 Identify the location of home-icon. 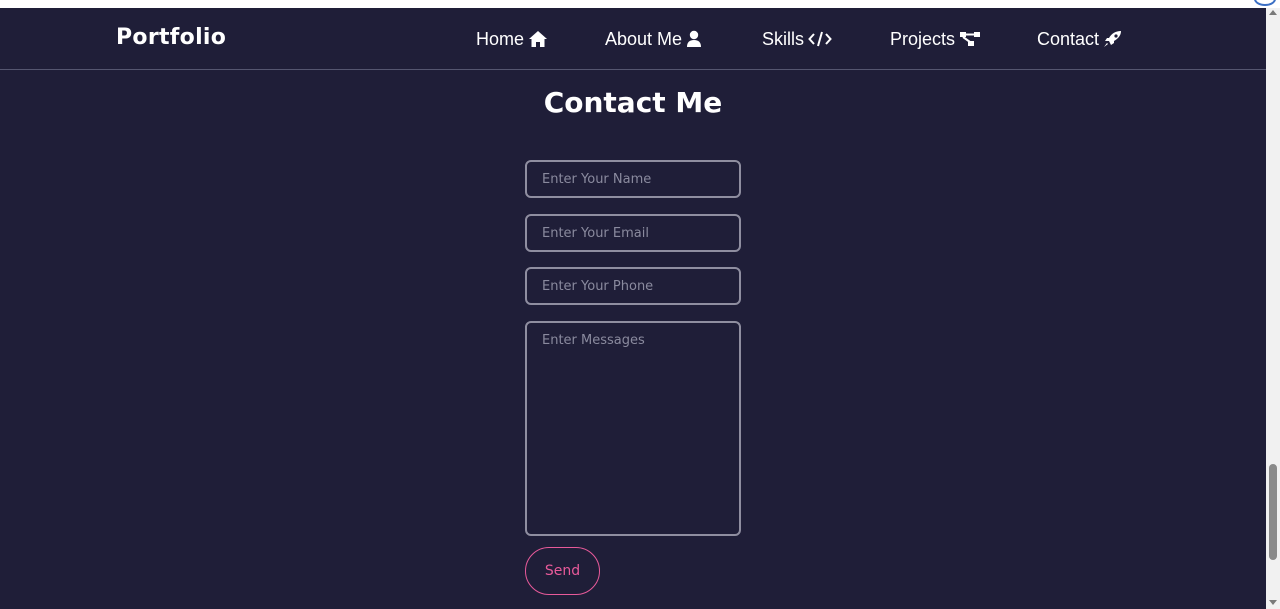
(538, 39).